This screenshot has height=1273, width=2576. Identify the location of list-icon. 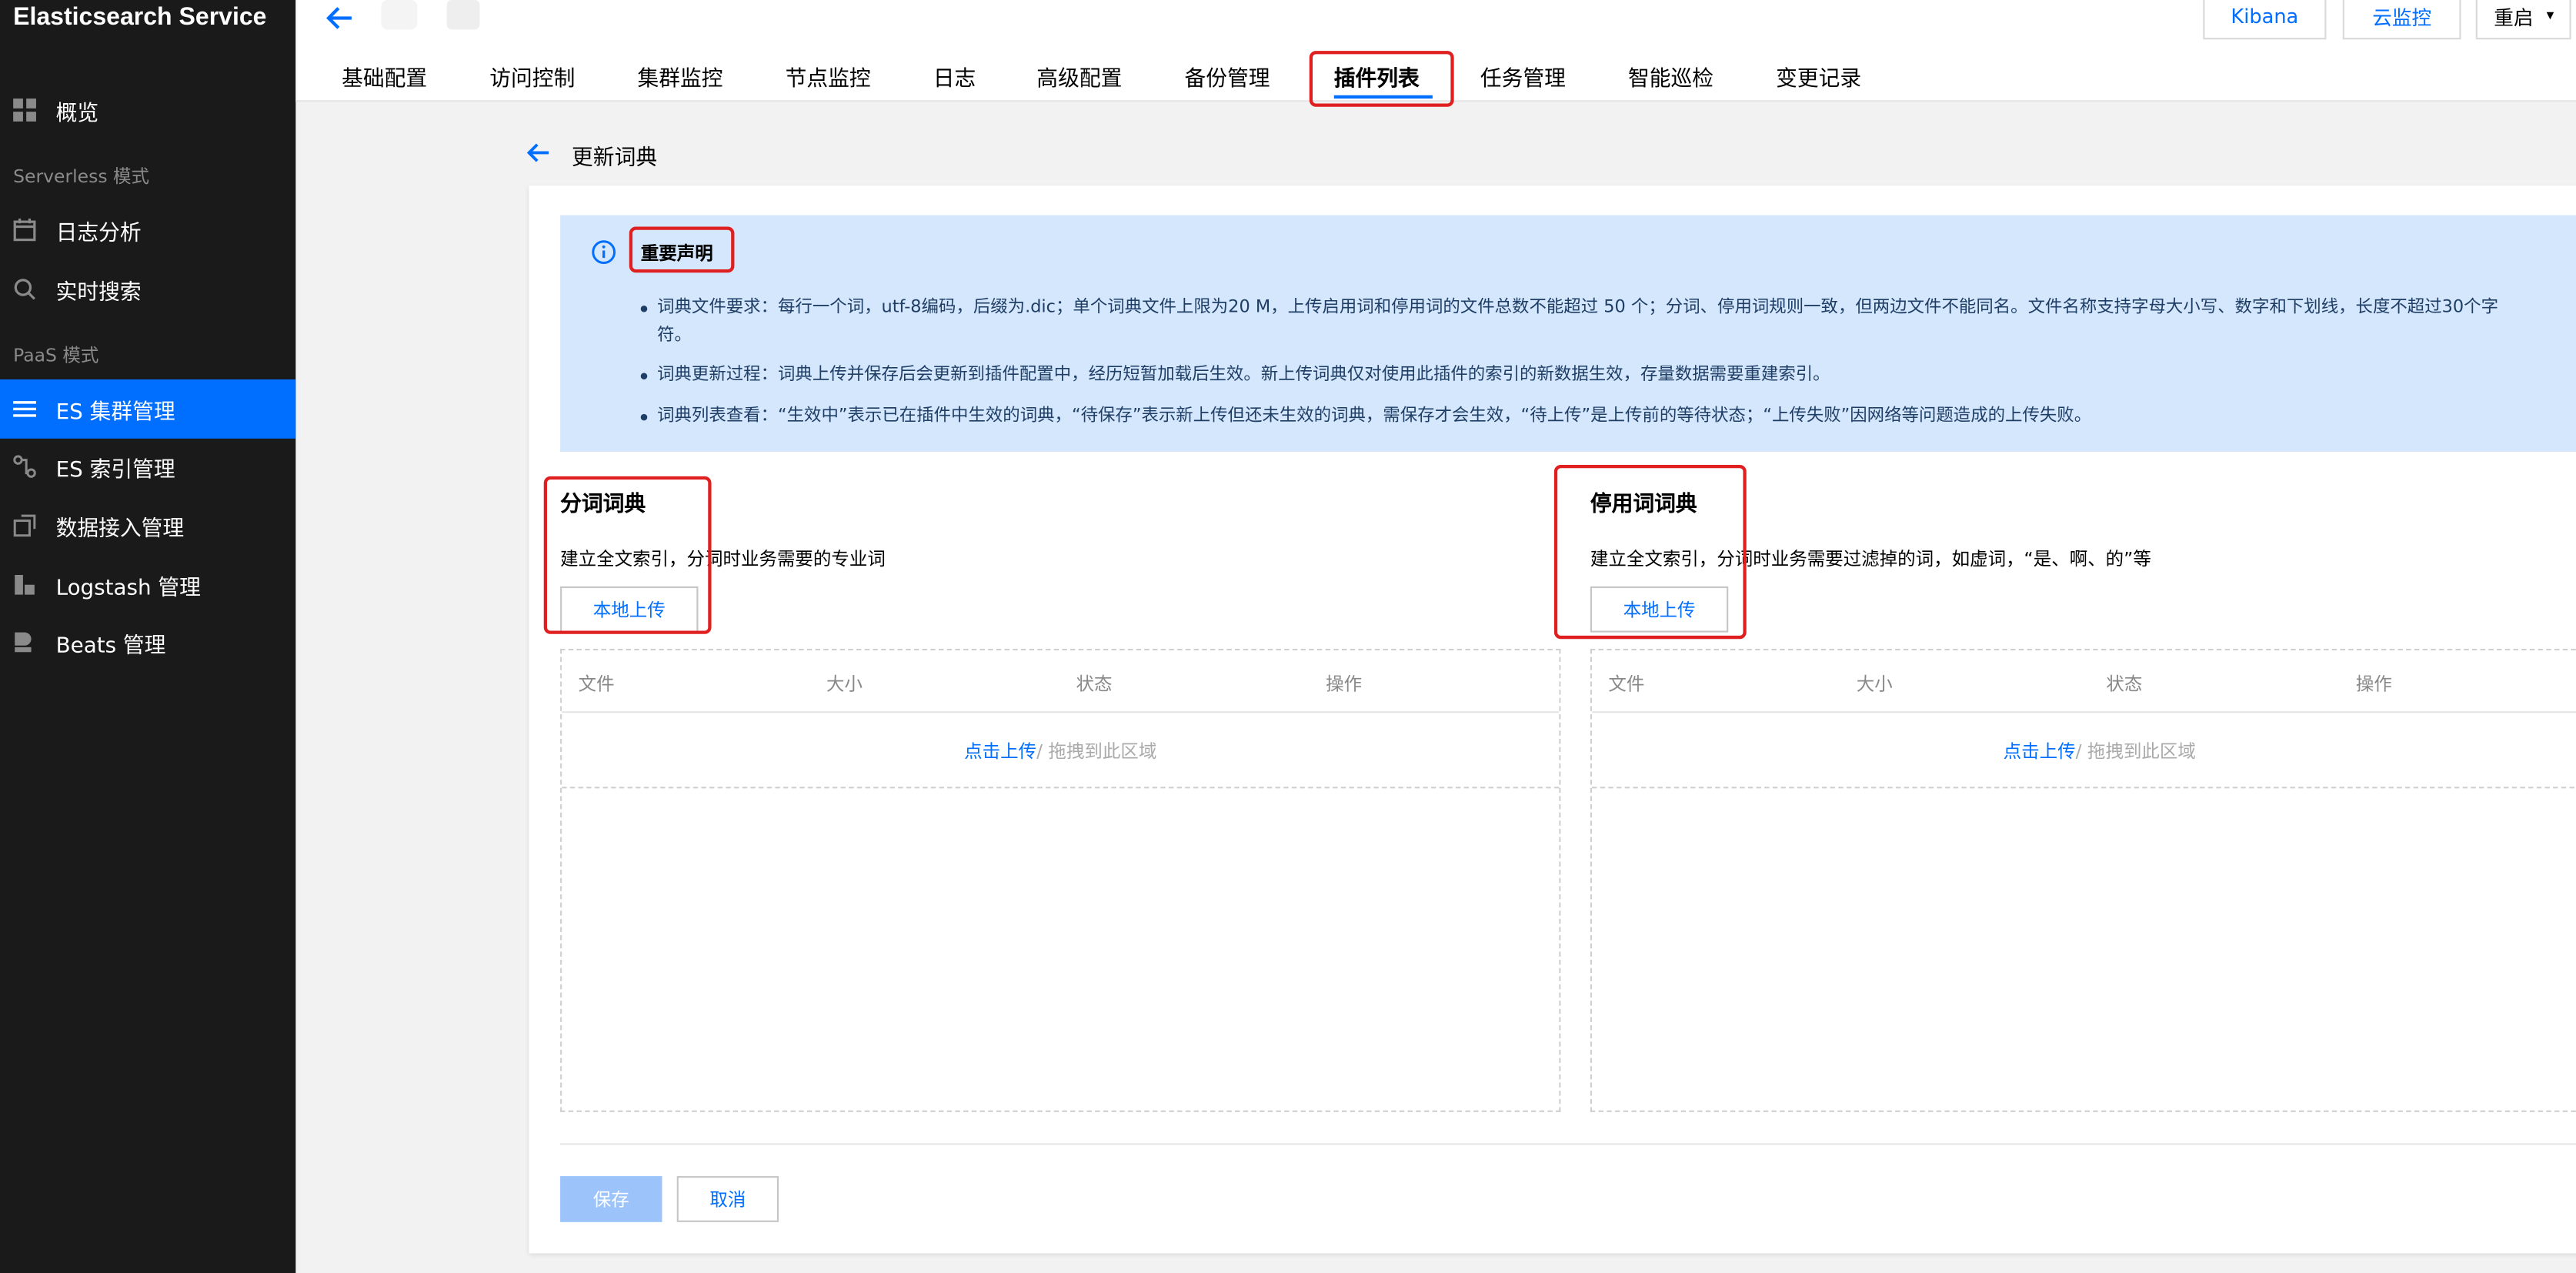
(24, 408).